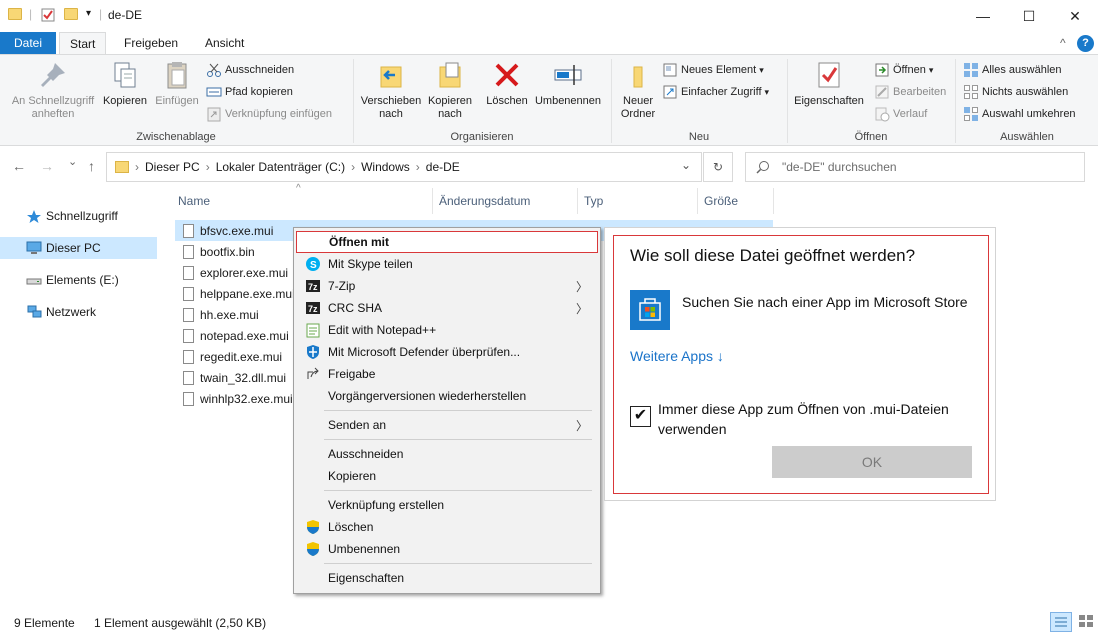 The height and width of the screenshot is (634, 1098). I want to click on tab-start: Start, so click(83, 43).